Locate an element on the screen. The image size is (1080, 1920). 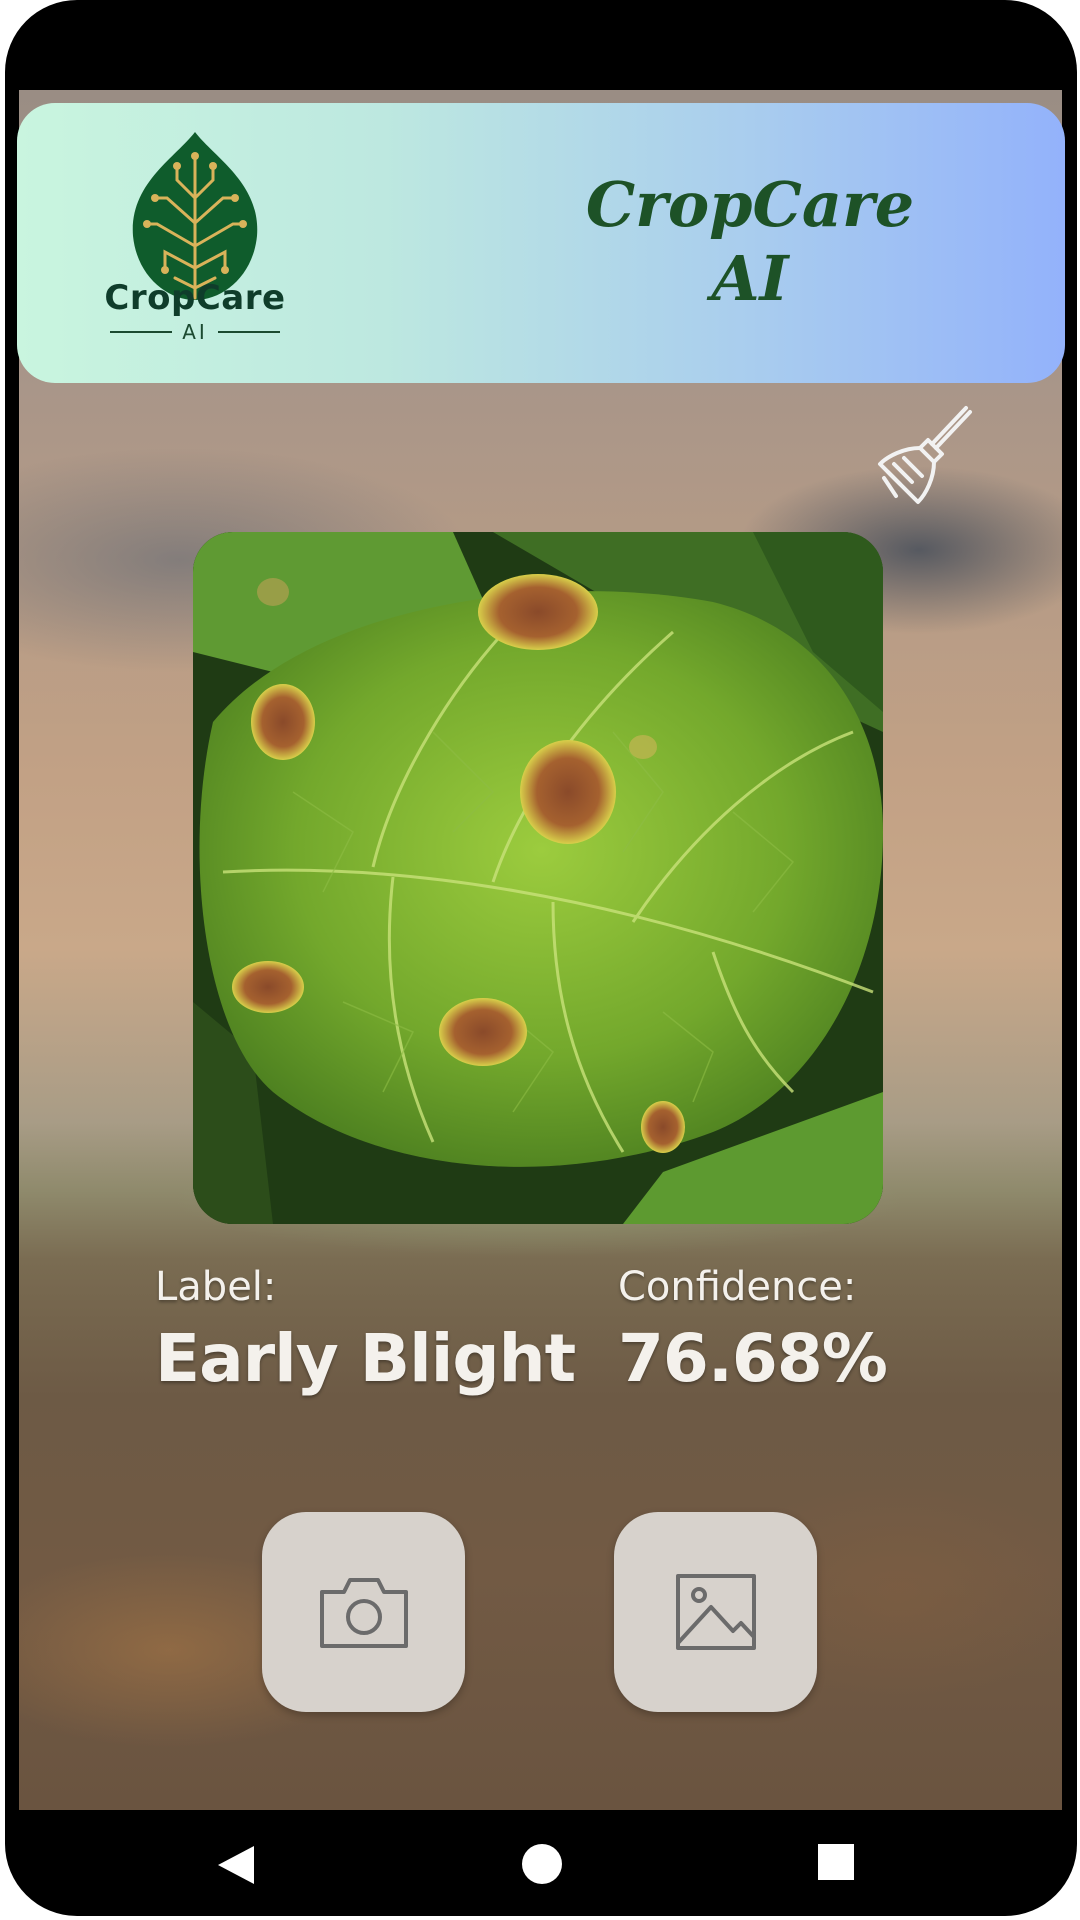
label-caption: Label: is located at coordinates (216, 1287).